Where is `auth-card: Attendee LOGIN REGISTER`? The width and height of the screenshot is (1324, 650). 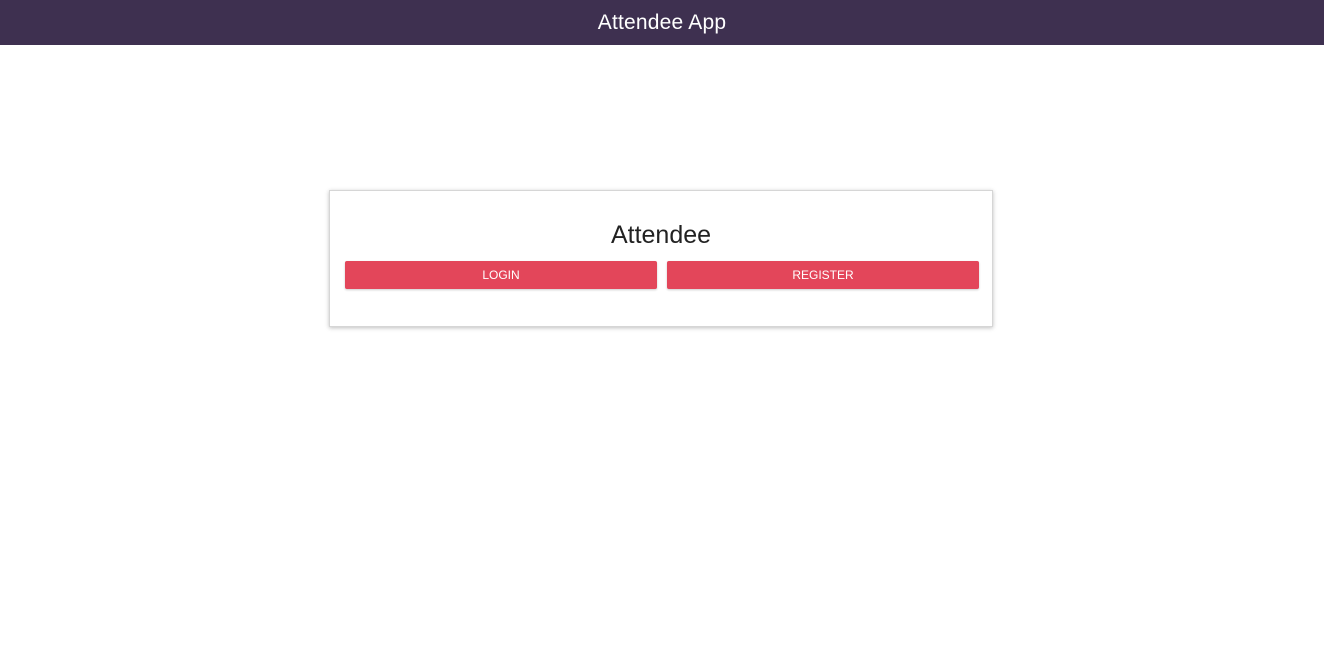 auth-card: Attendee LOGIN REGISTER is located at coordinates (661, 258).